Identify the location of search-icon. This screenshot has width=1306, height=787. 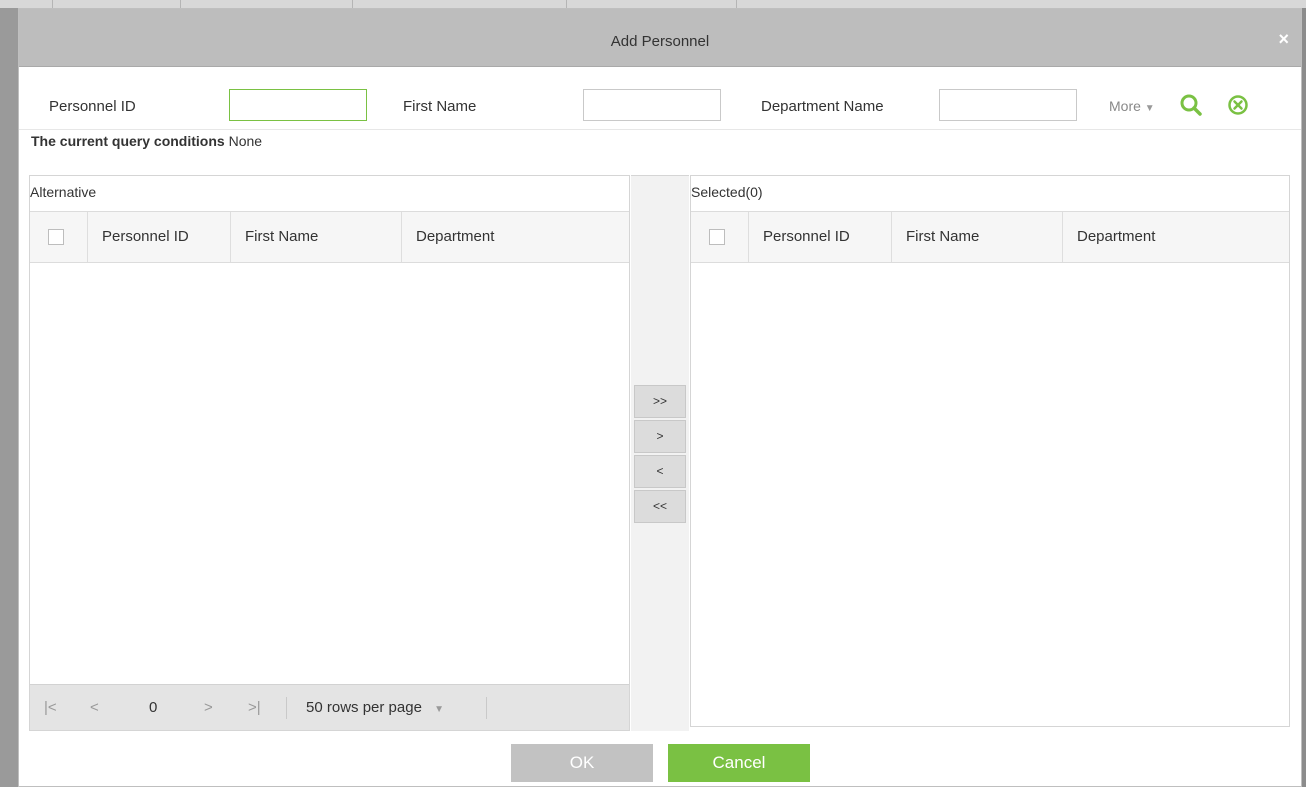
(1191, 107).